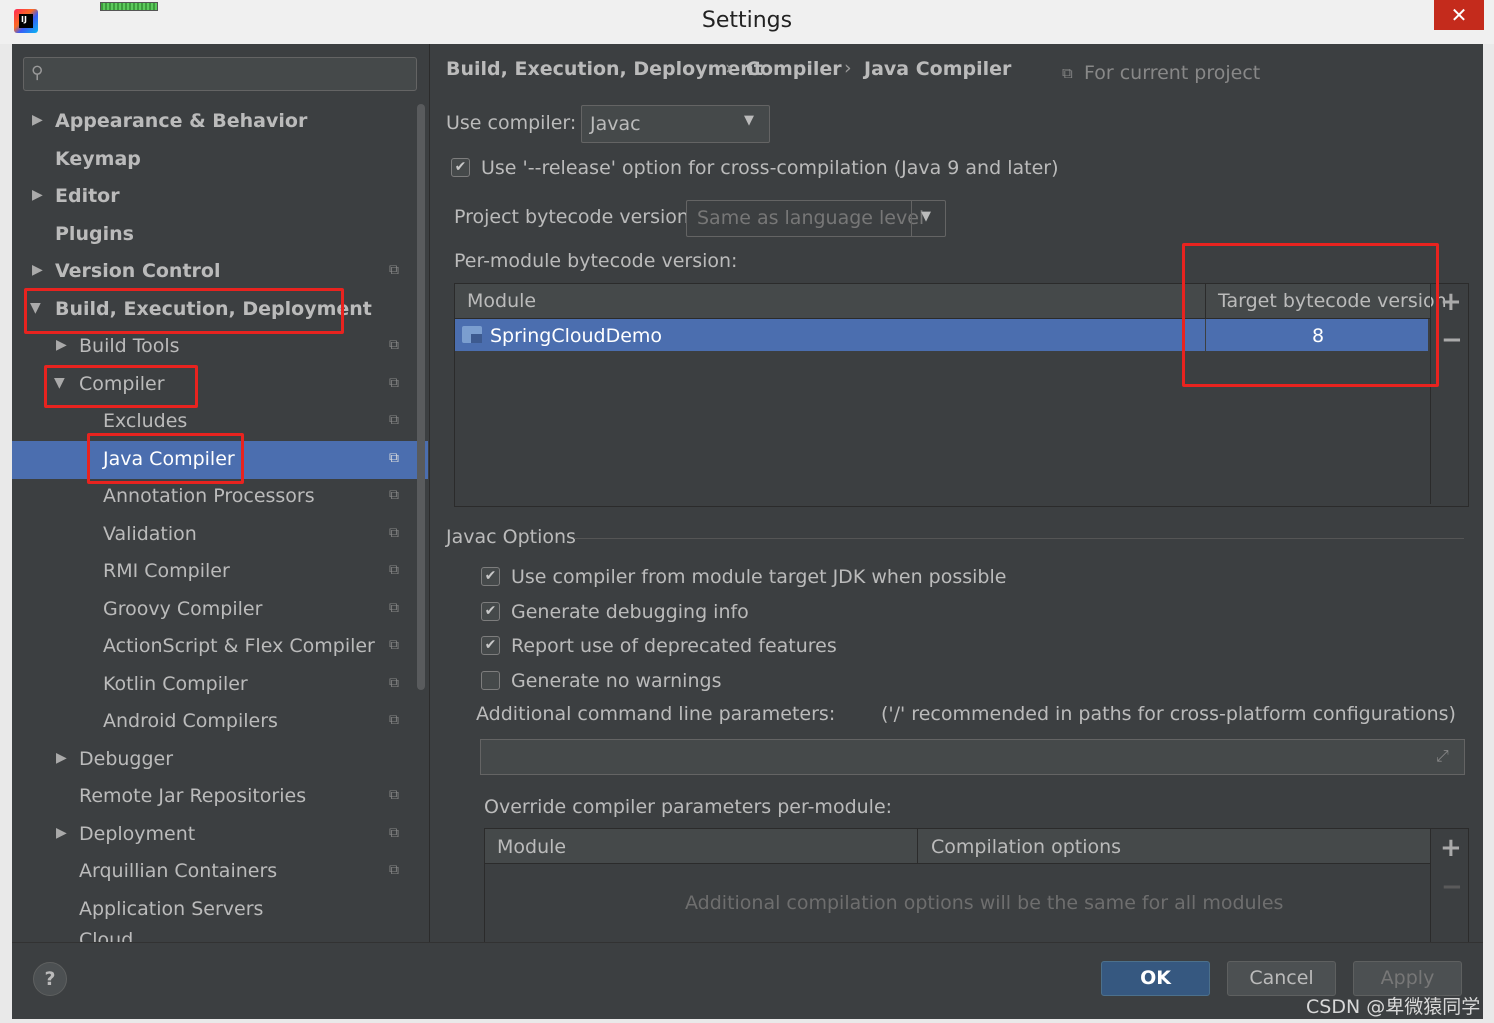 The height and width of the screenshot is (1023, 1494). Describe the element at coordinates (1393, 1007) in the screenshot. I see `watermark: CSDN @卑微猿同学` at that location.